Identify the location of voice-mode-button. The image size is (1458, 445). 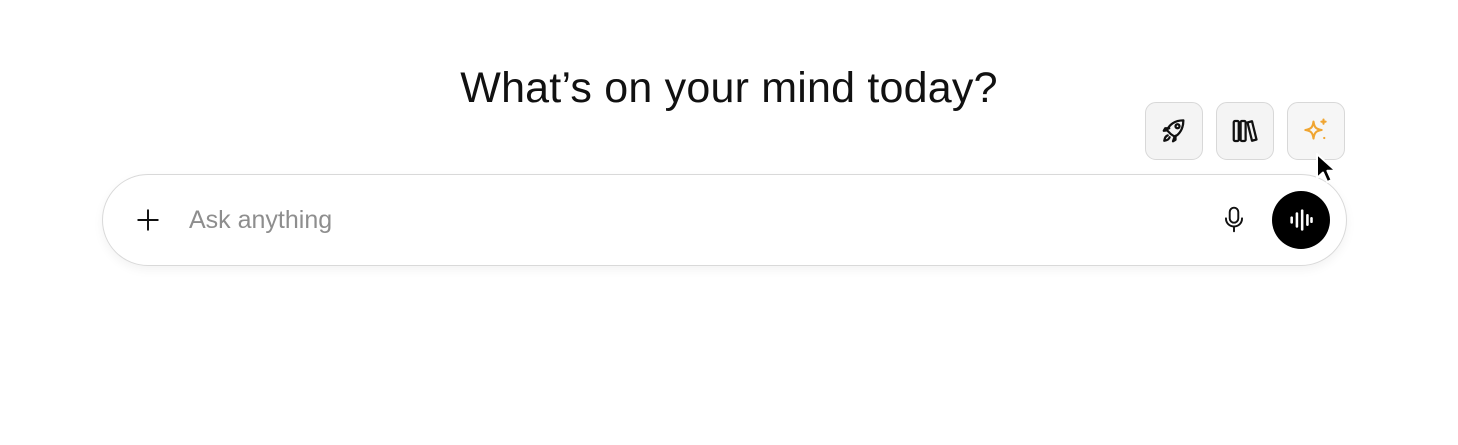
(1301, 220).